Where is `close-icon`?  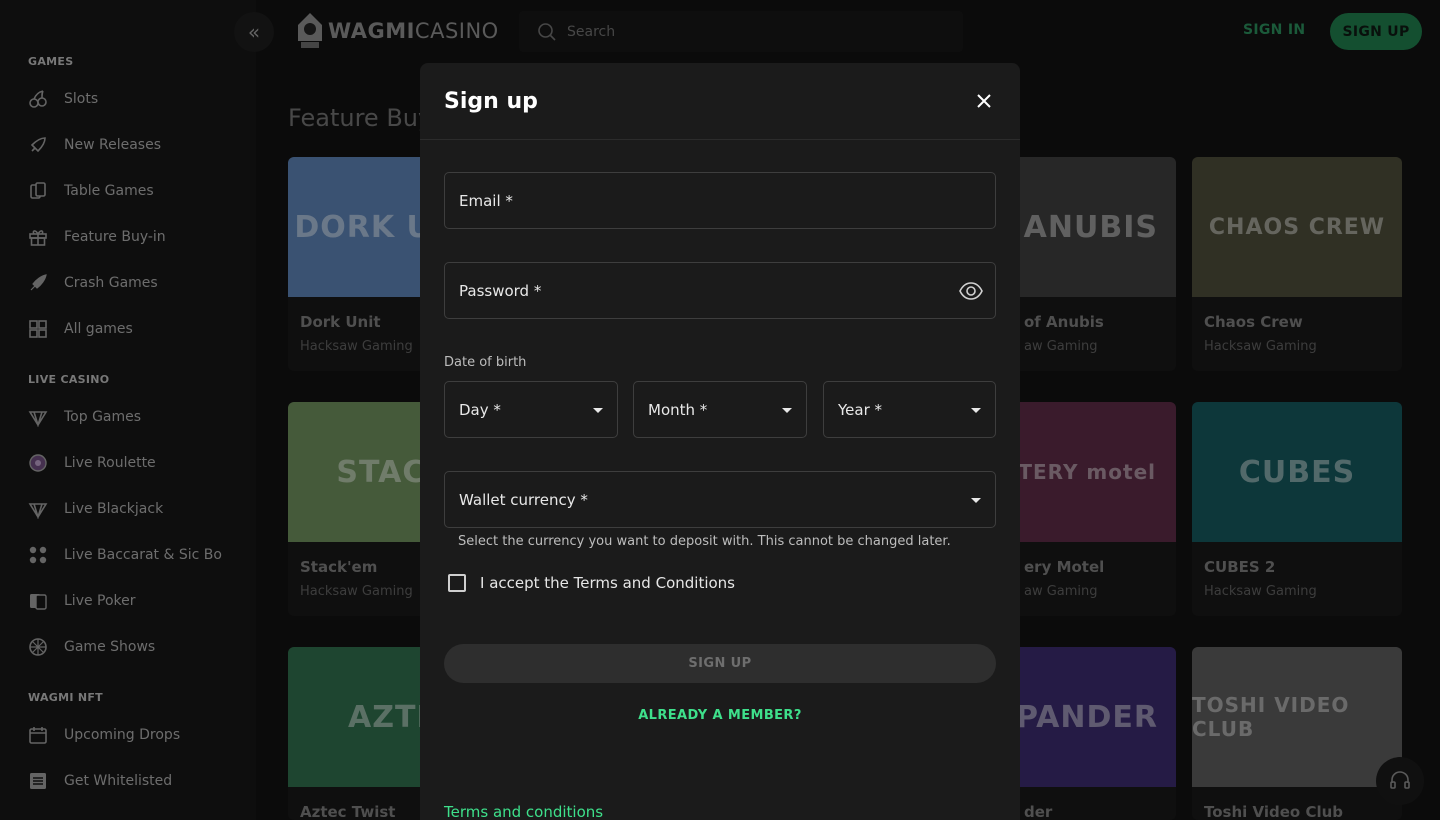
close-icon is located at coordinates (984, 101).